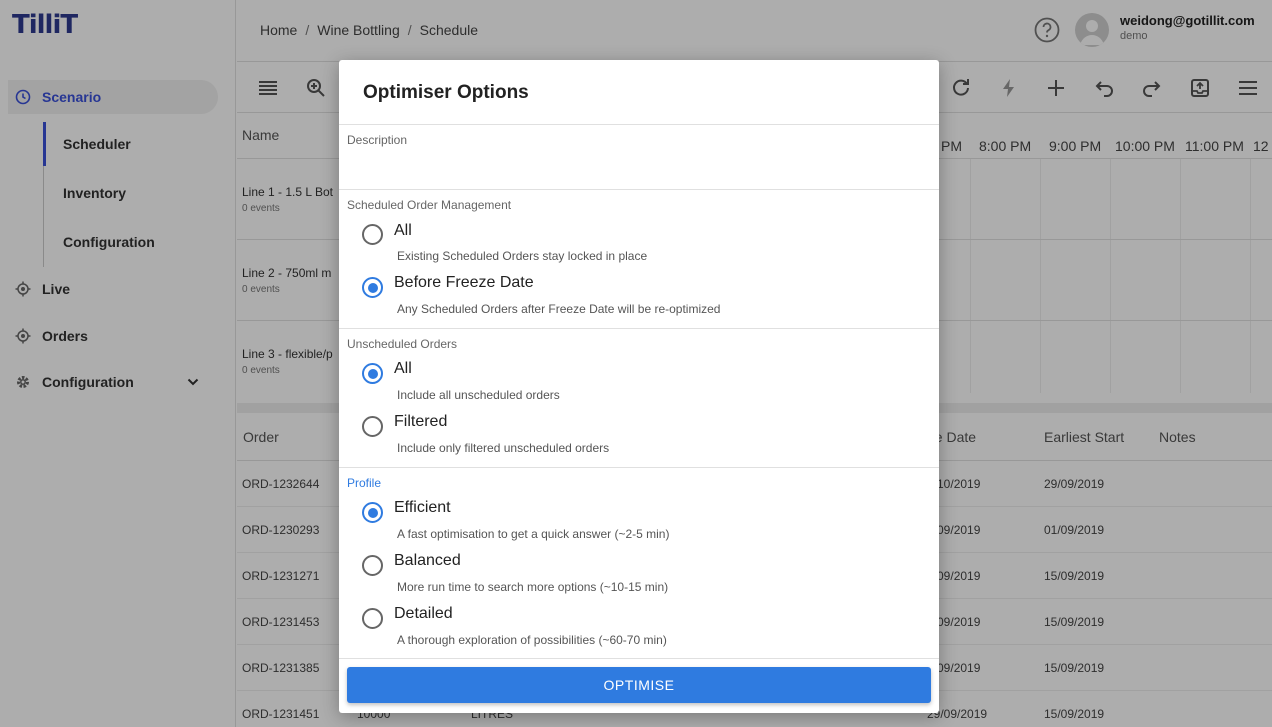  I want to click on unscheduled-all-radio, so click(372, 373).